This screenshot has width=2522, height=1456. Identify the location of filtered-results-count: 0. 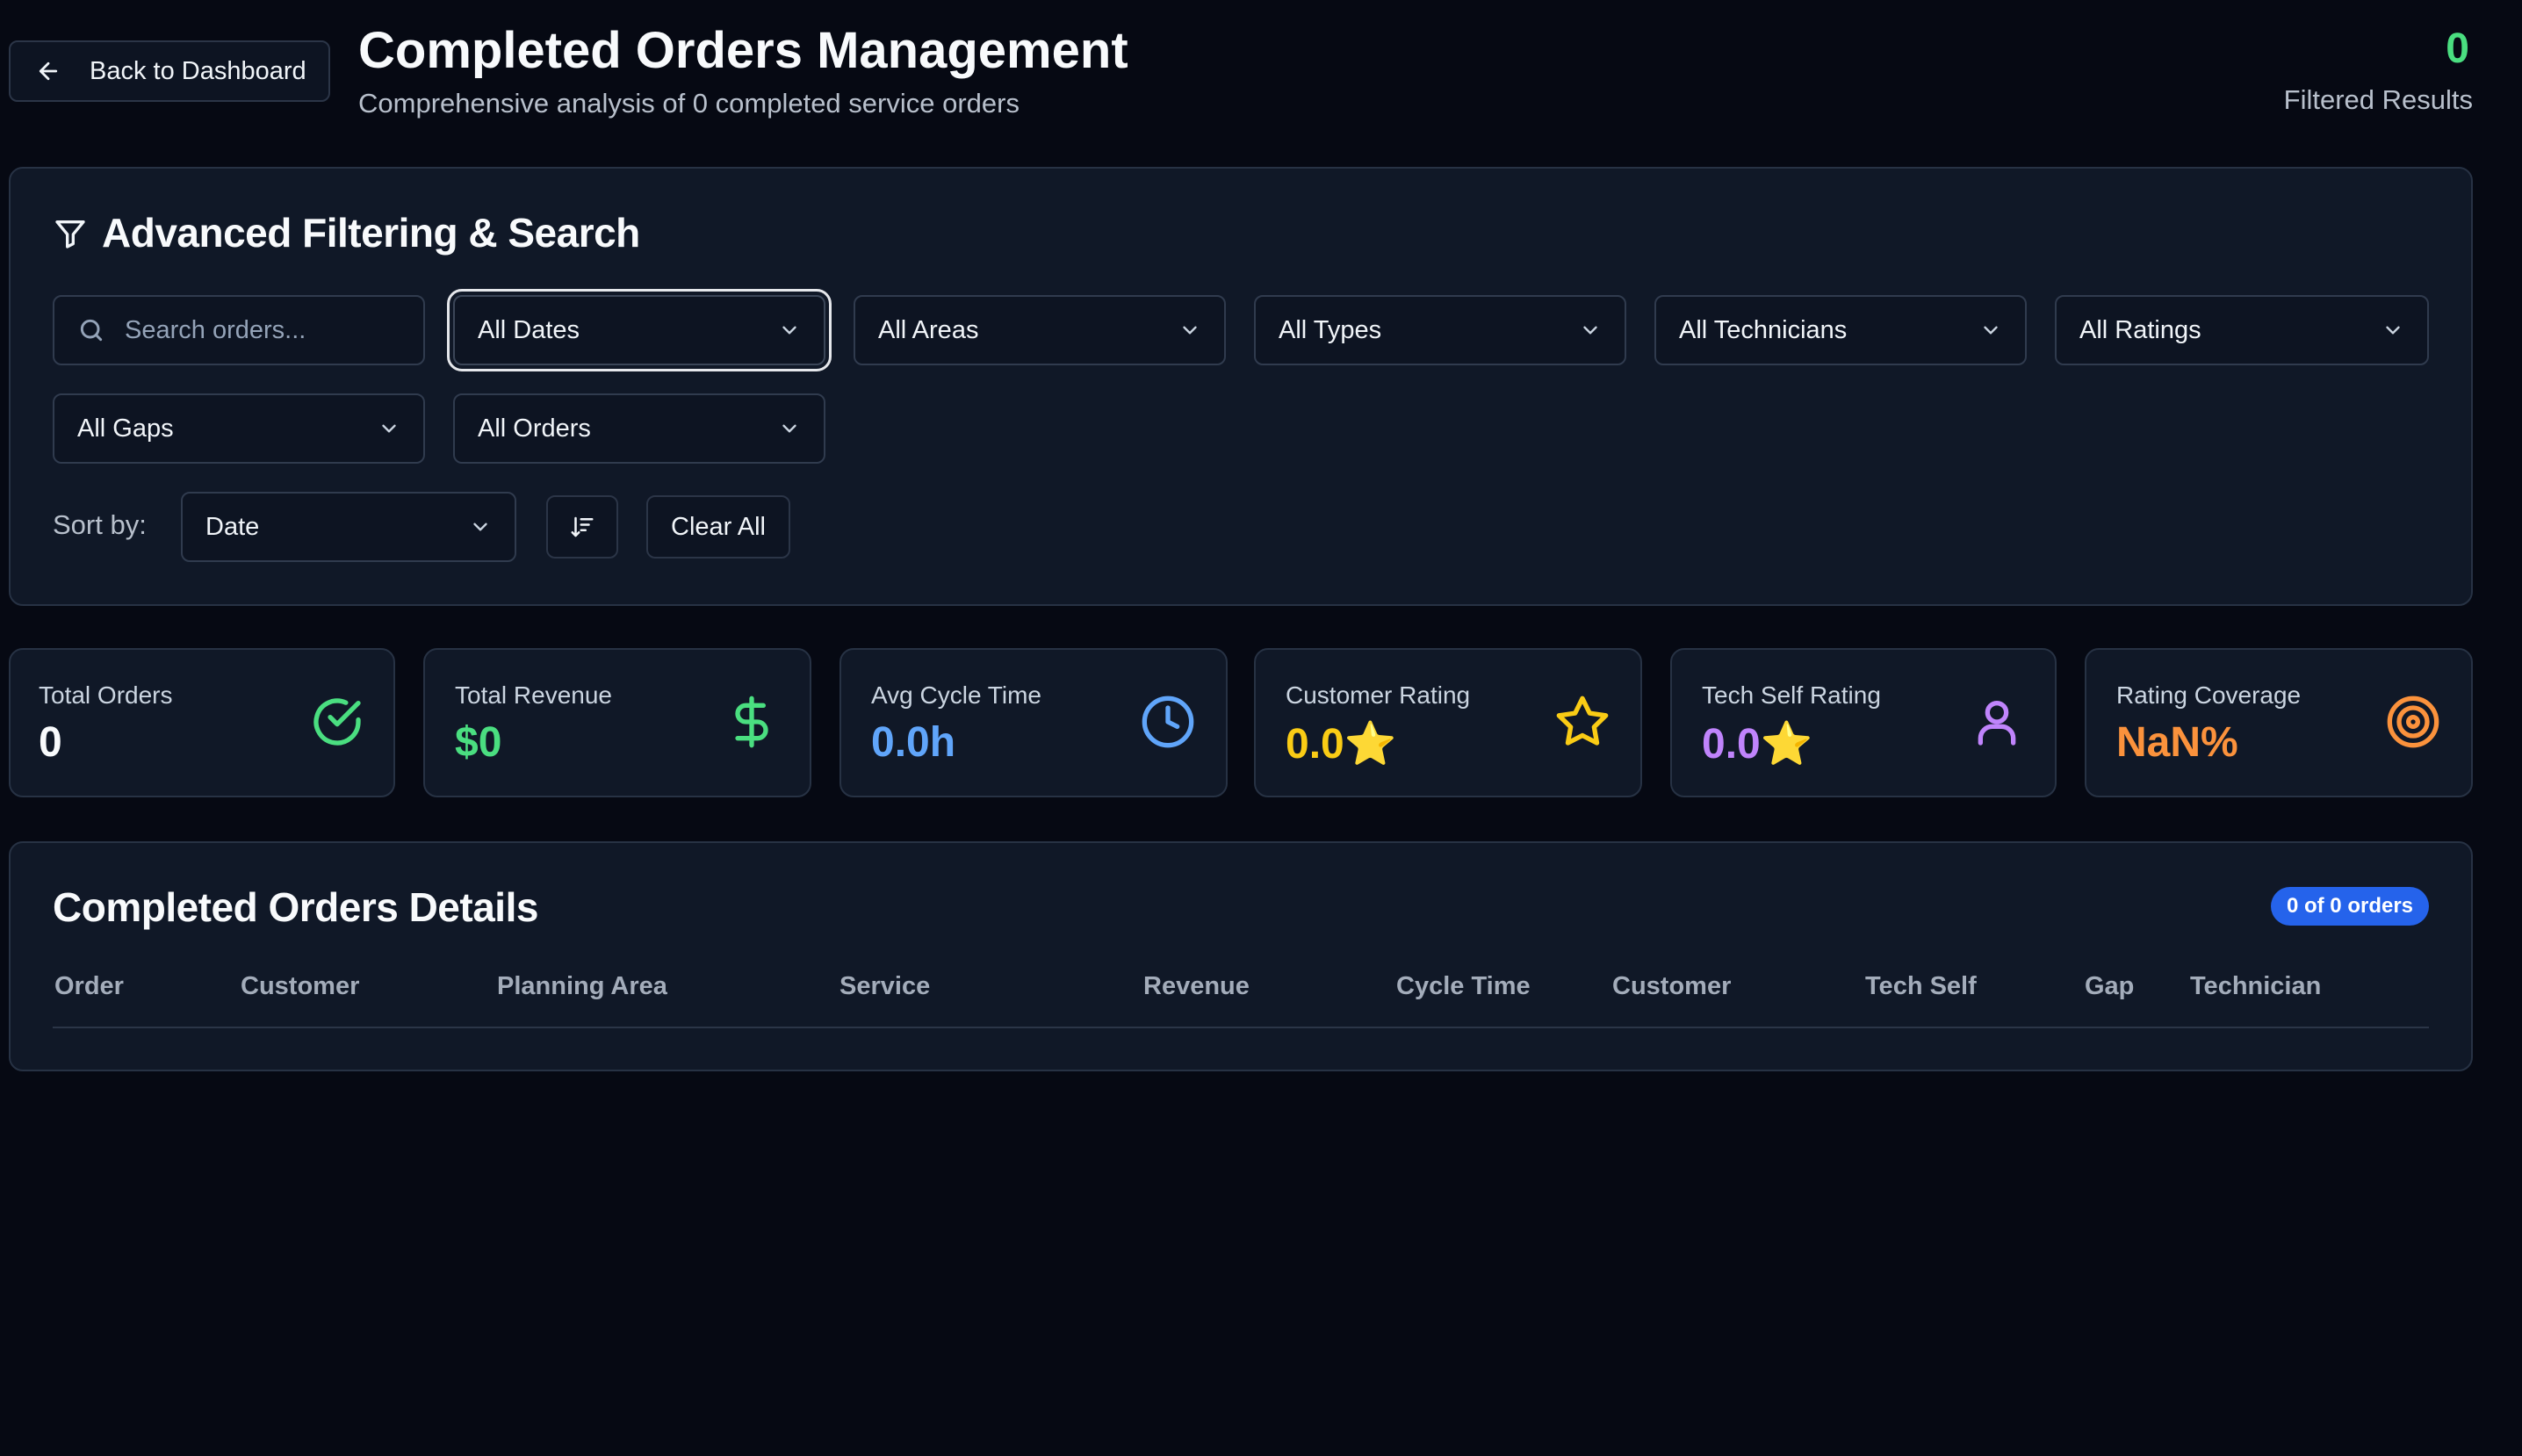
(2457, 48).